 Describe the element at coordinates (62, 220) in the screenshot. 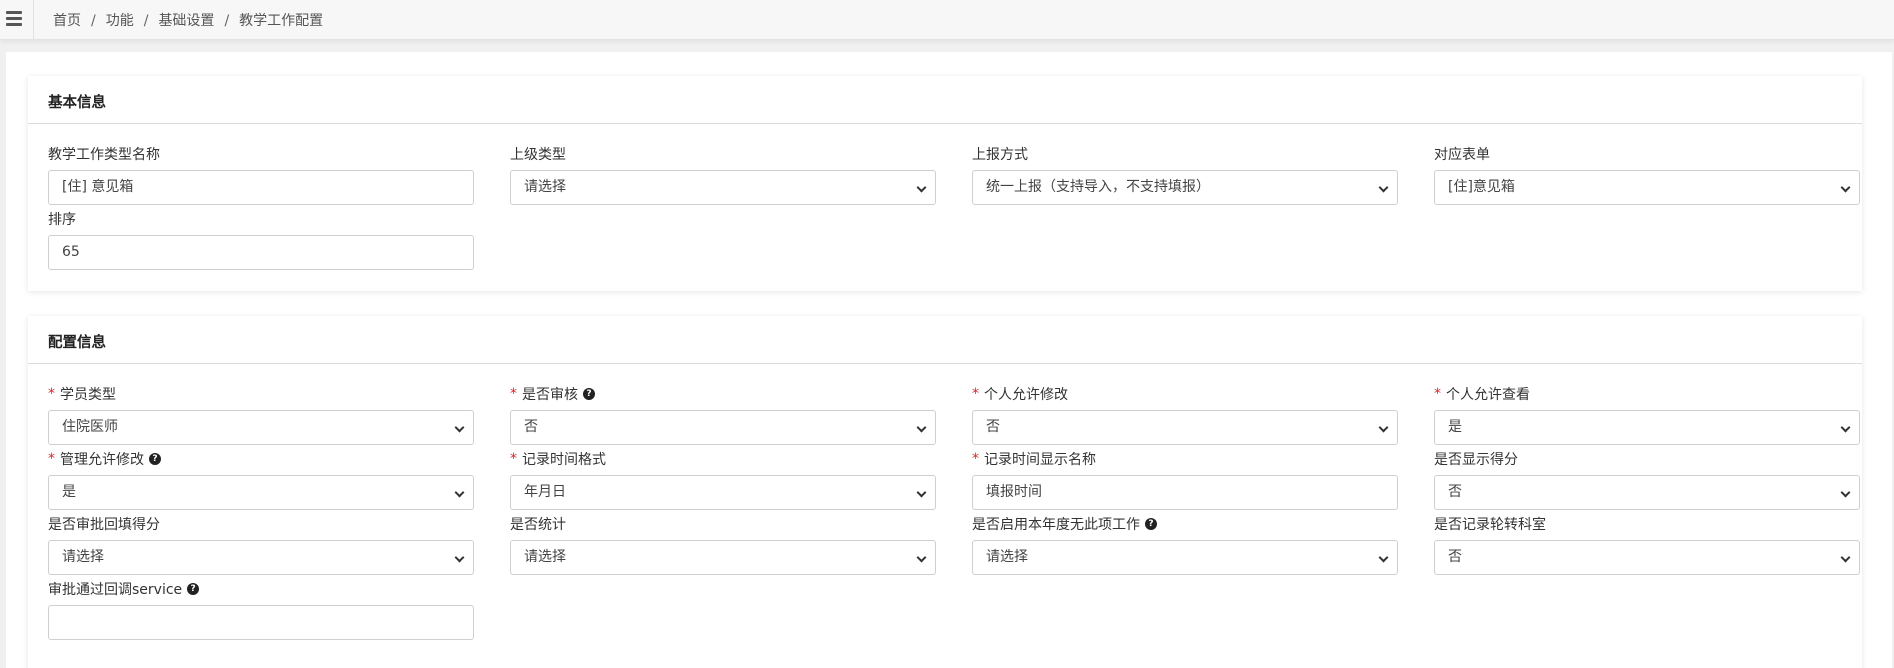

I see `field-label-text: 排序` at that location.